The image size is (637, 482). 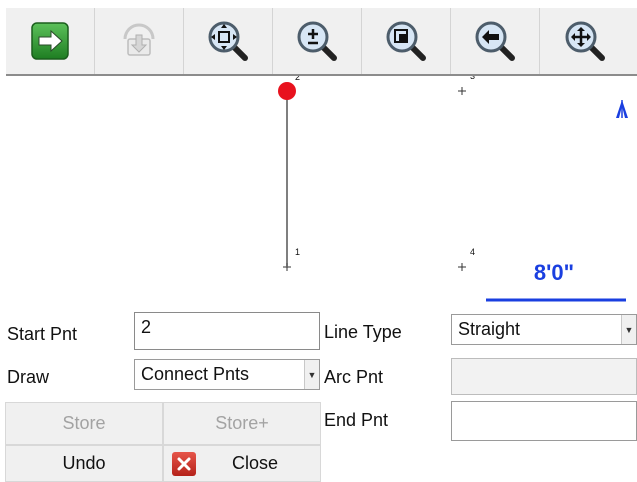 What do you see at coordinates (622, 109) in the screenshot?
I see `north-arrow-icon` at bounding box center [622, 109].